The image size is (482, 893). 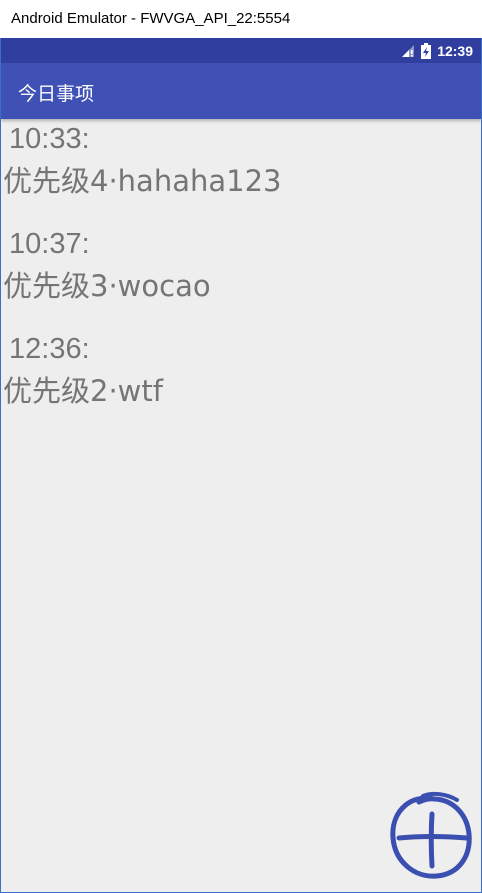 I want to click on list-item: 12:36: 优先级2·wtf, so click(x=241, y=381).